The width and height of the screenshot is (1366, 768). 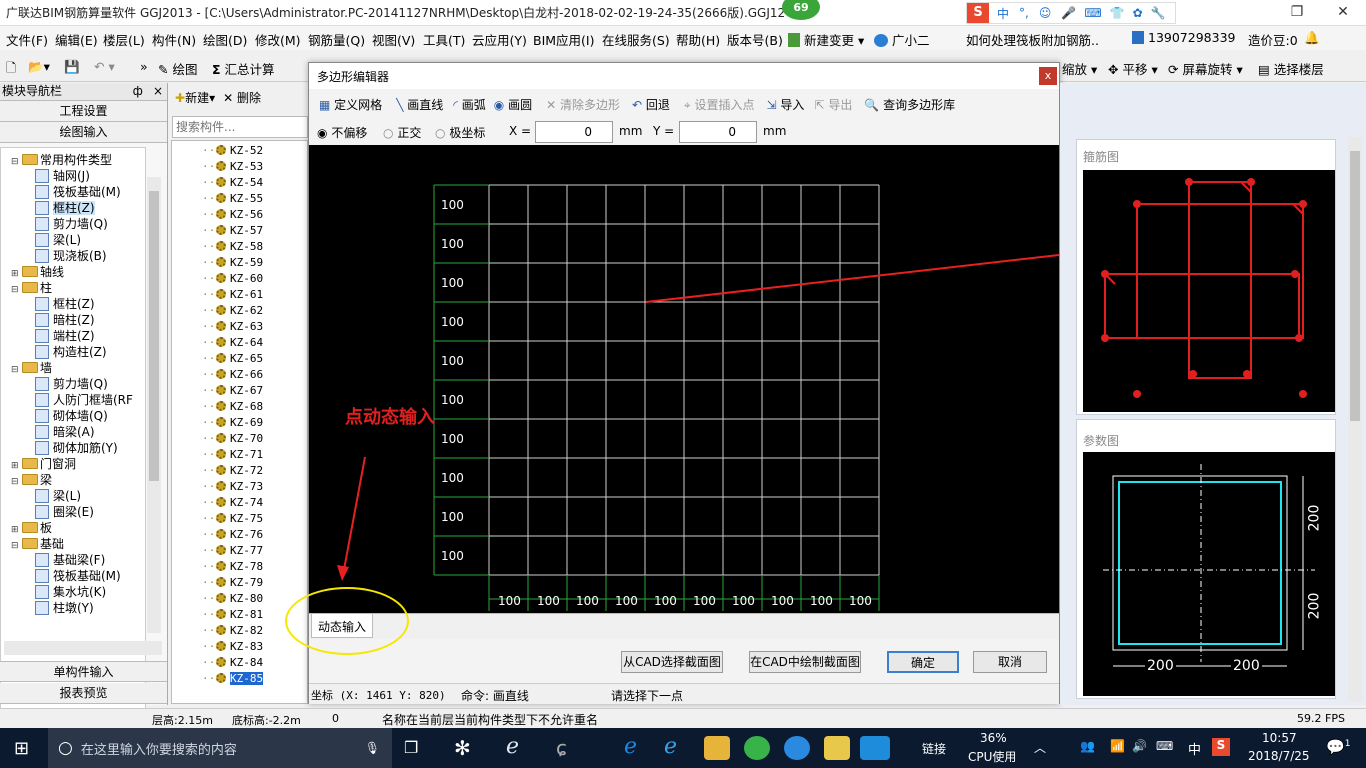 I want to click on ok-button: 确定, so click(x=923, y=662).